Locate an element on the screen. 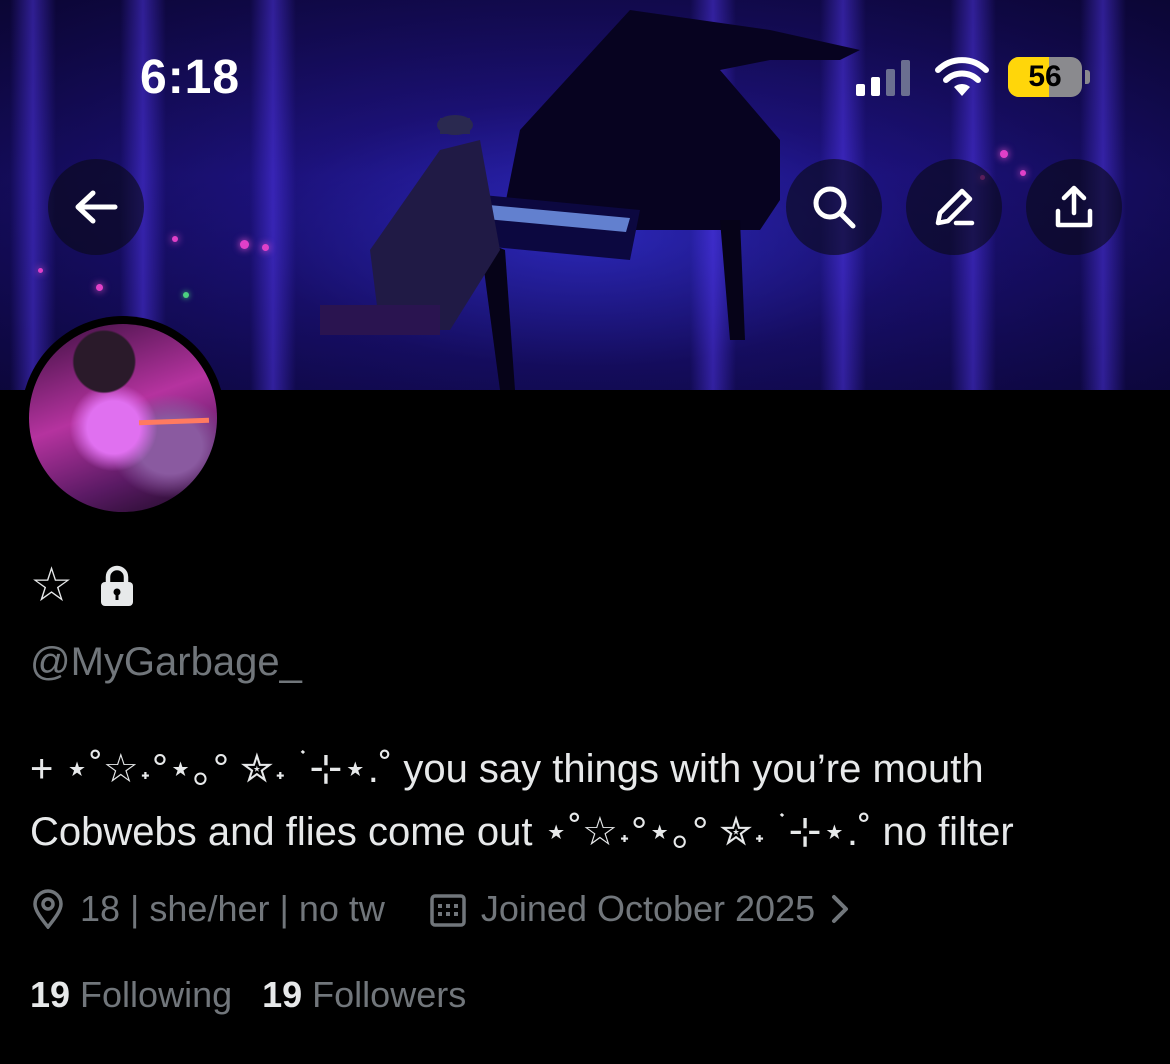 This screenshot has height=1064, width=1170. status-time: 6:18 is located at coordinates (190, 77).